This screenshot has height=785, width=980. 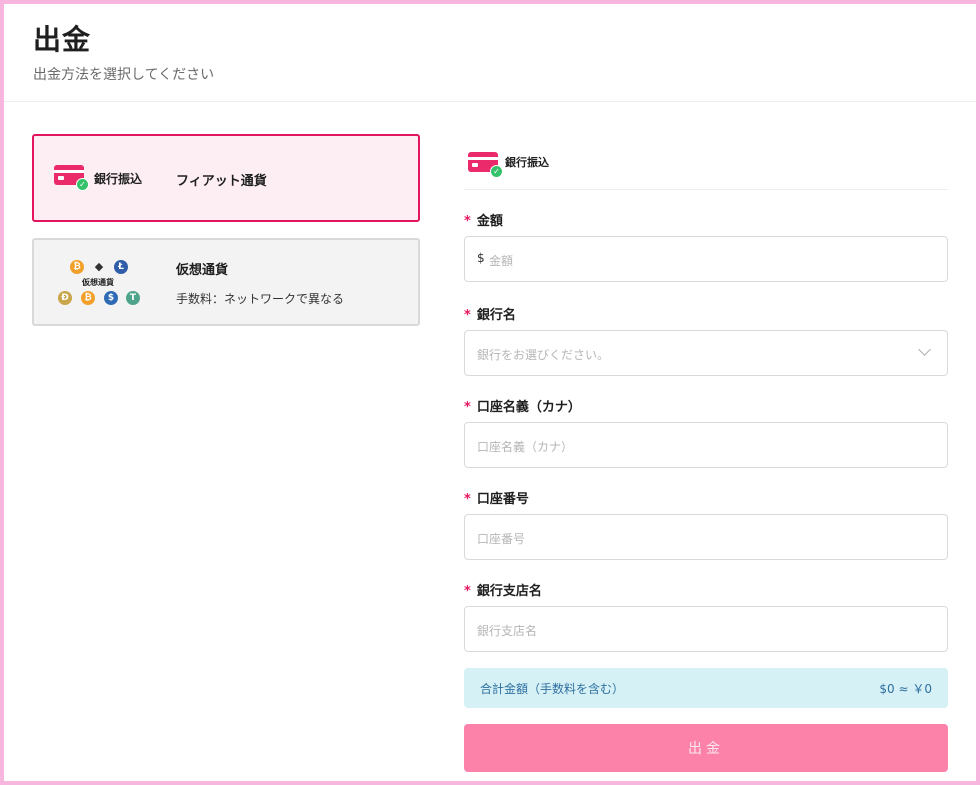 What do you see at coordinates (124, 75) in the screenshot?
I see `page-subtitle: 出金方法を選択してください` at bounding box center [124, 75].